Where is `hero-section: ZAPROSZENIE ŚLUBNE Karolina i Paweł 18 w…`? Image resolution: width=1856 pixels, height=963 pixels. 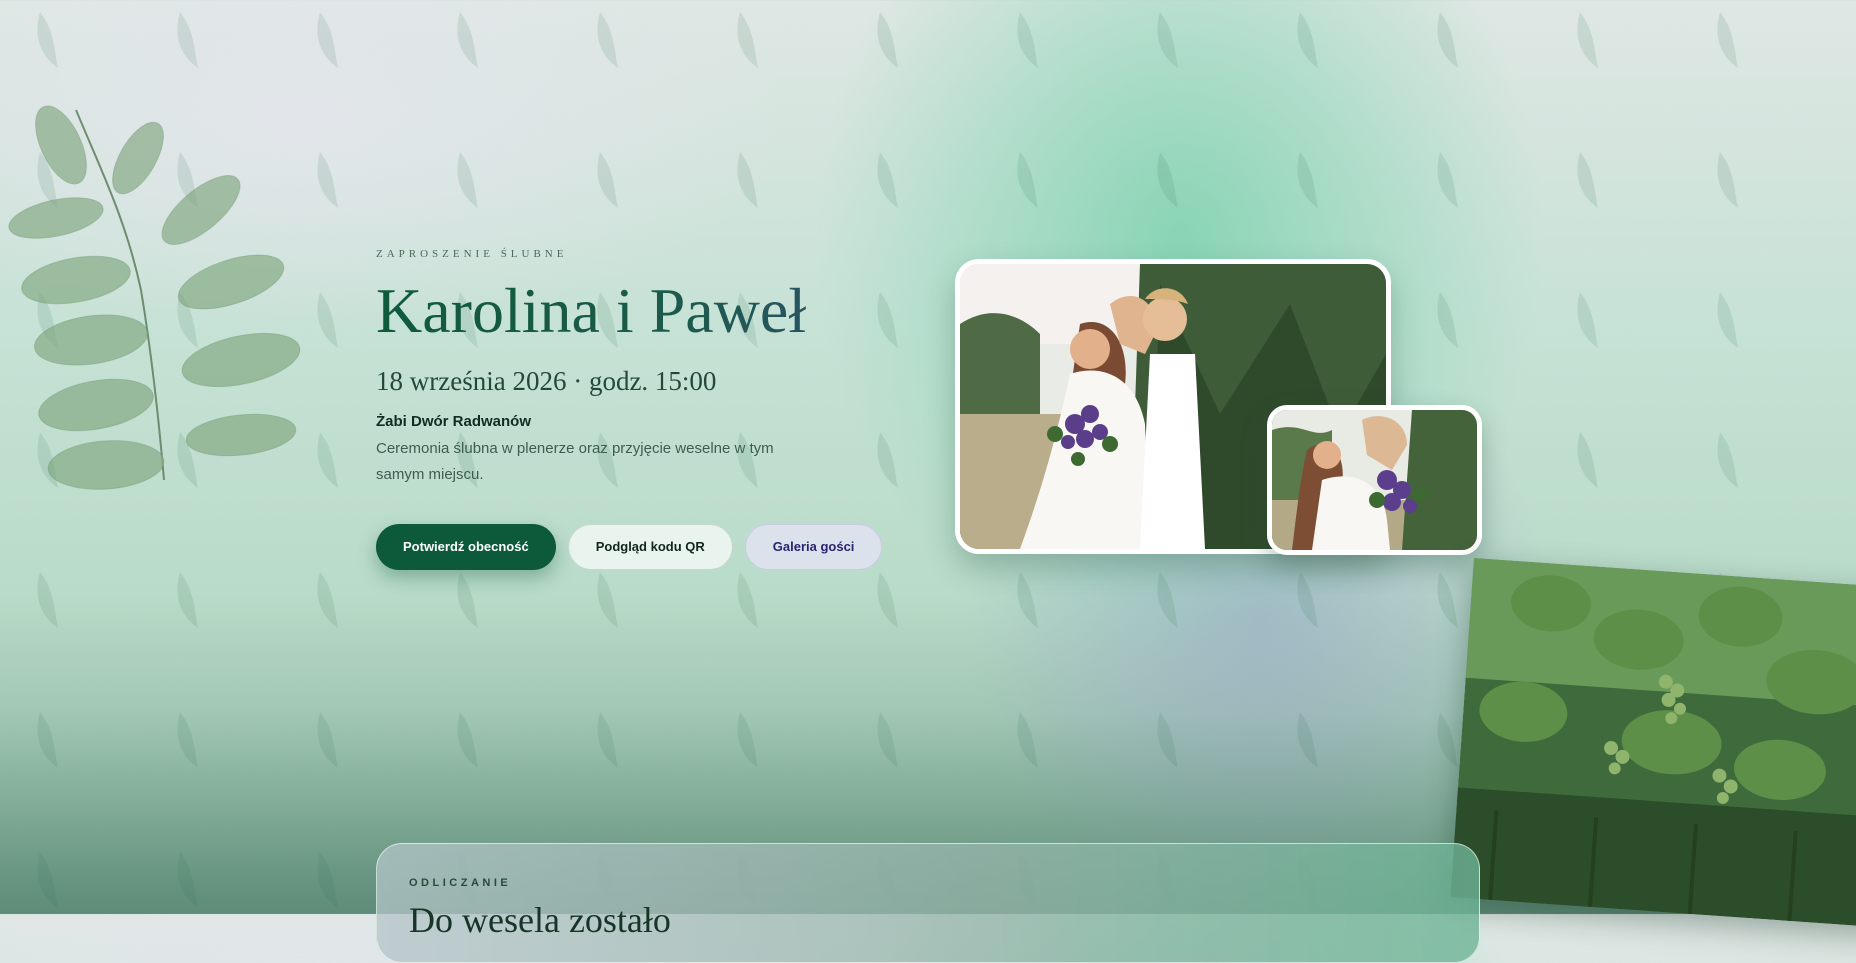
hero-section: ZAPROSZENIE ŚLUBNE Karolina i Paweł 18 w… is located at coordinates (636, 409).